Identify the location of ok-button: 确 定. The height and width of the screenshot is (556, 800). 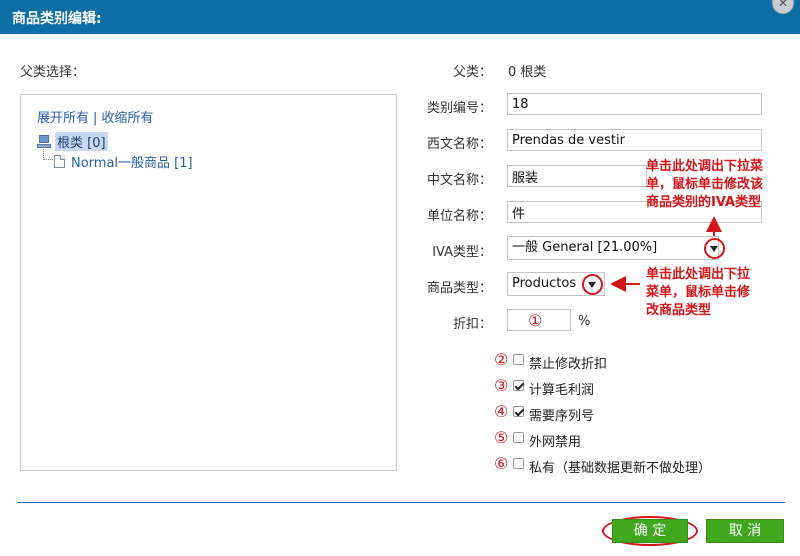
(650, 531).